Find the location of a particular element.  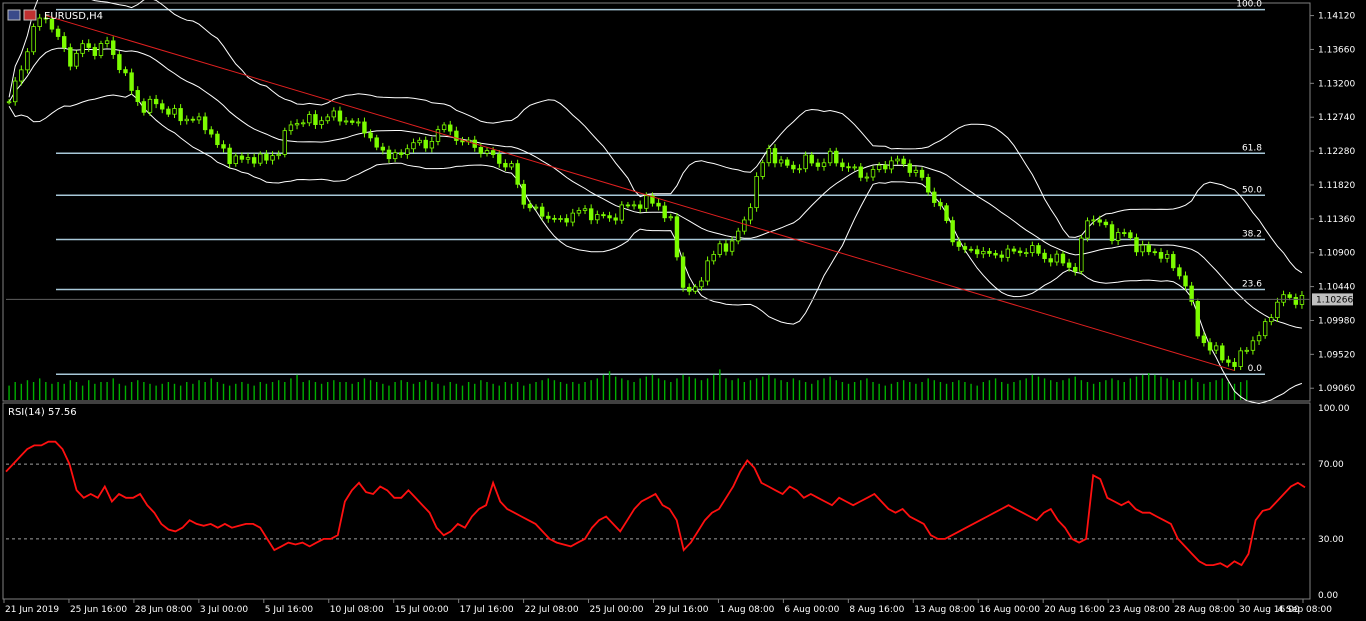

flag-icon is located at coordinates (30, 15).